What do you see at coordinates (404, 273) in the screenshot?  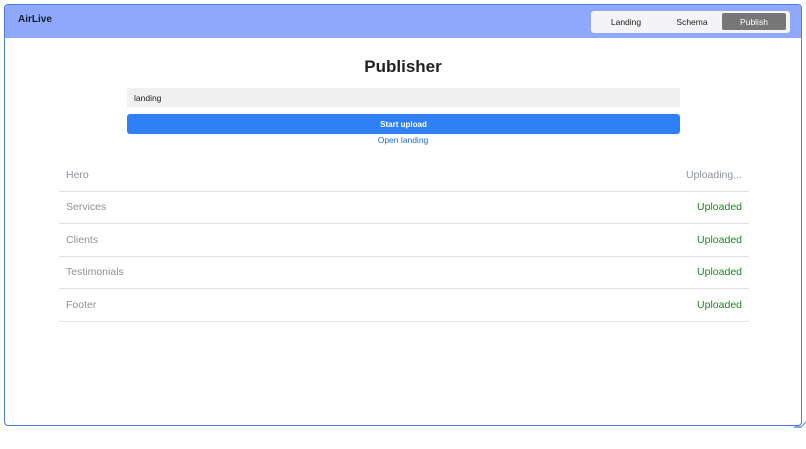 I see `section-row-testimonials: Testimonials Uploaded` at bounding box center [404, 273].